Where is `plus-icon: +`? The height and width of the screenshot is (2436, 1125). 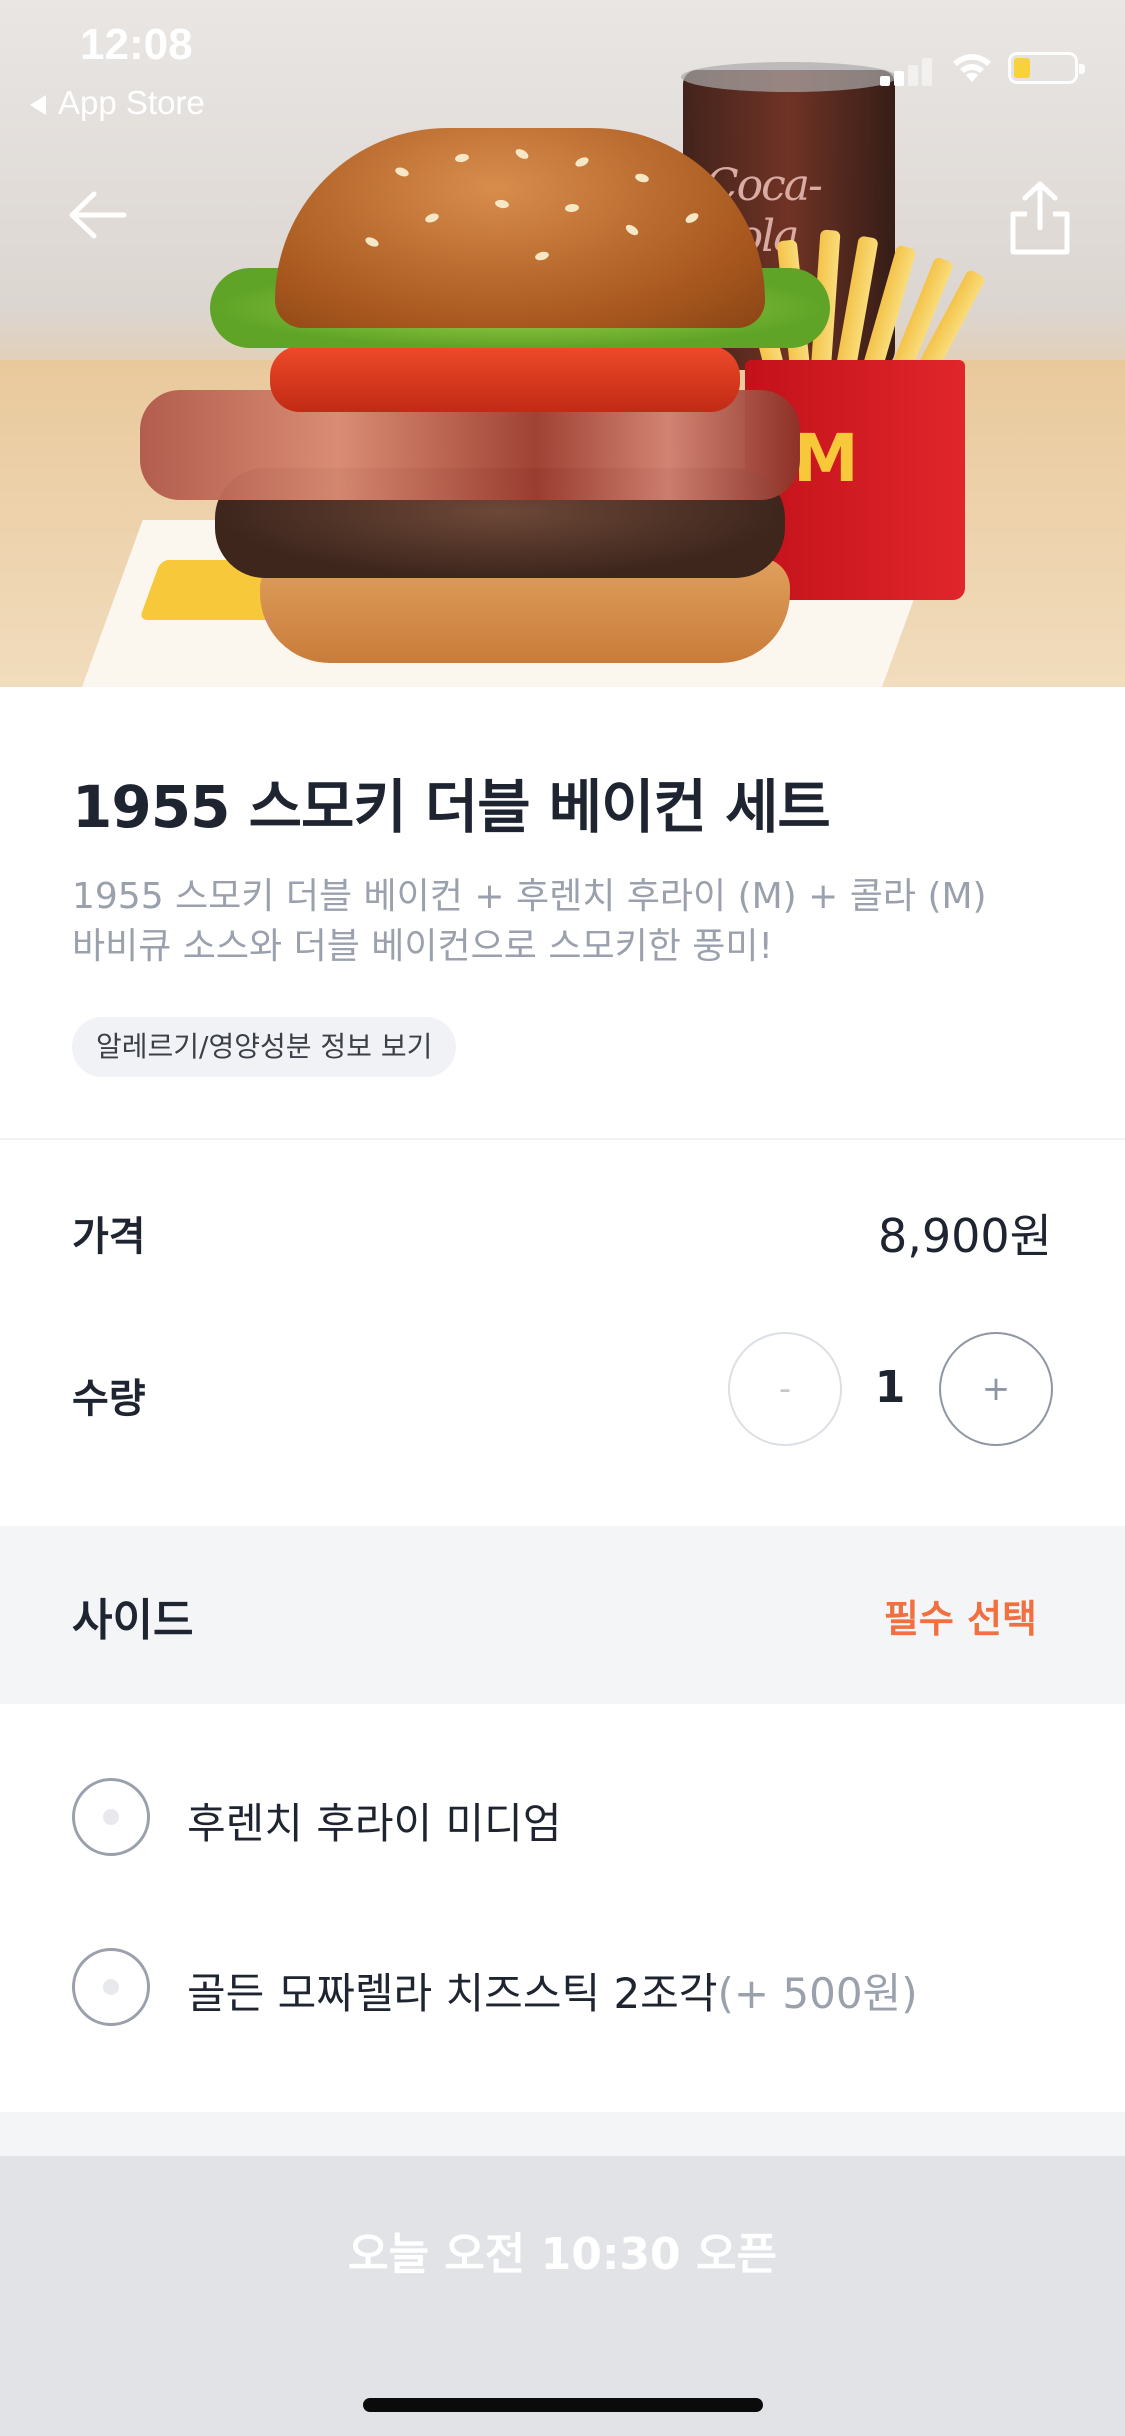 plus-icon: + is located at coordinates (996, 1389).